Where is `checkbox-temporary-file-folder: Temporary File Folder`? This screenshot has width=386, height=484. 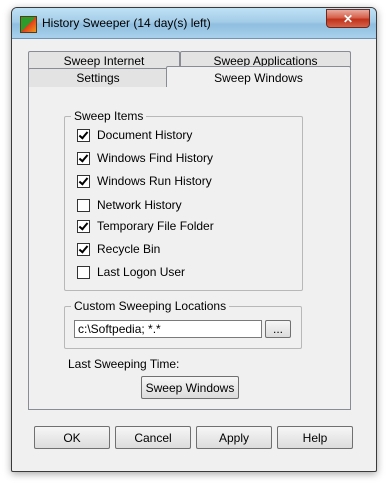
checkbox-temporary-file-folder: Temporary File Folder is located at coordinates (145, 226).